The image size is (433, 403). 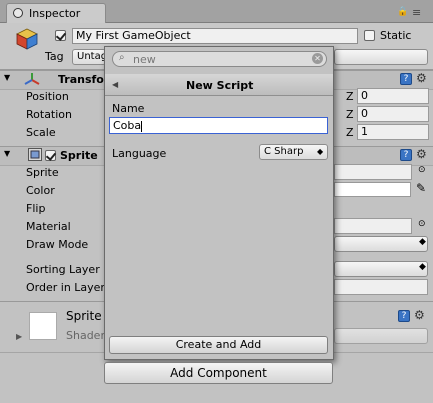 I want to click on language-value: C Sharp, so click(x=284, y=151).